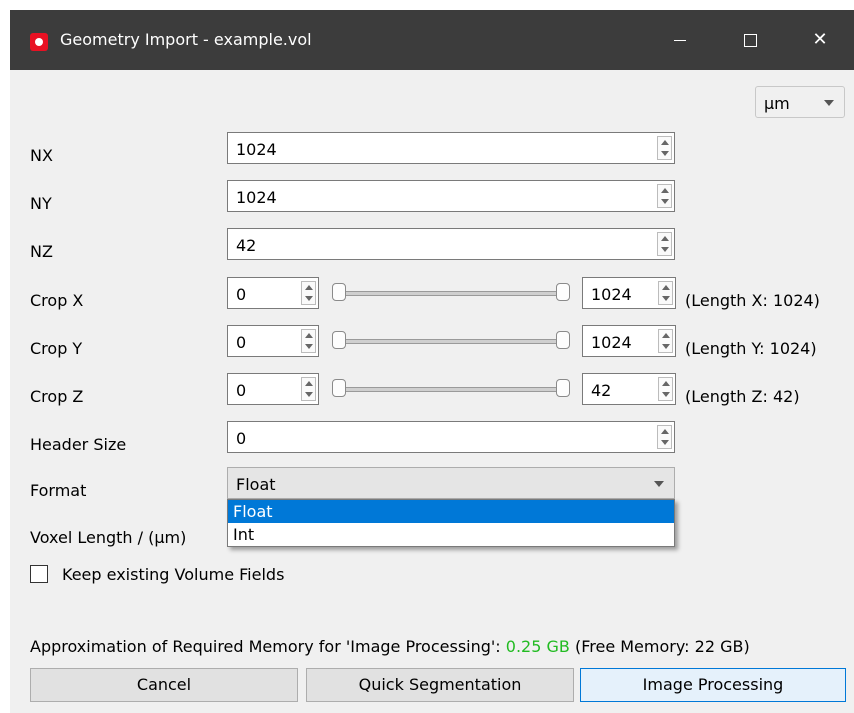  I want to click on memory-amount: 0.25 GB, so click(537, 646).